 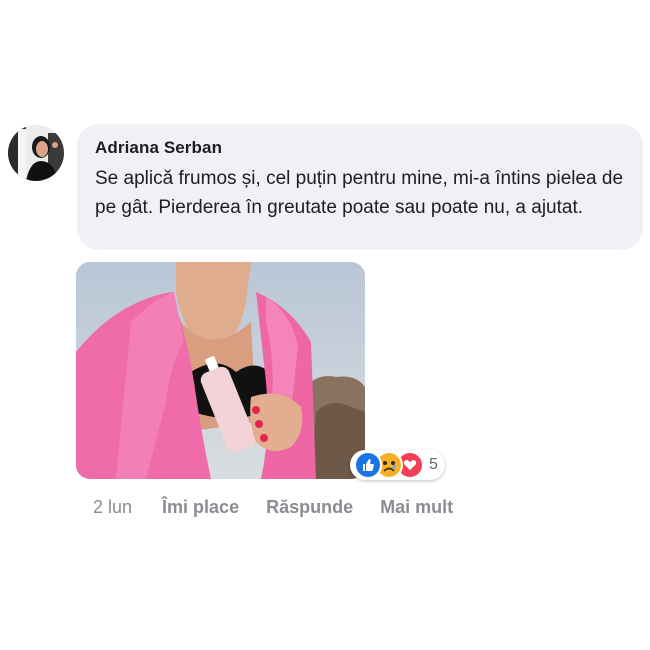 What do you see at coordinates (416, 507) in the screenshot?
I see `more-button: Mai mult` at bounding box center [416, 507].